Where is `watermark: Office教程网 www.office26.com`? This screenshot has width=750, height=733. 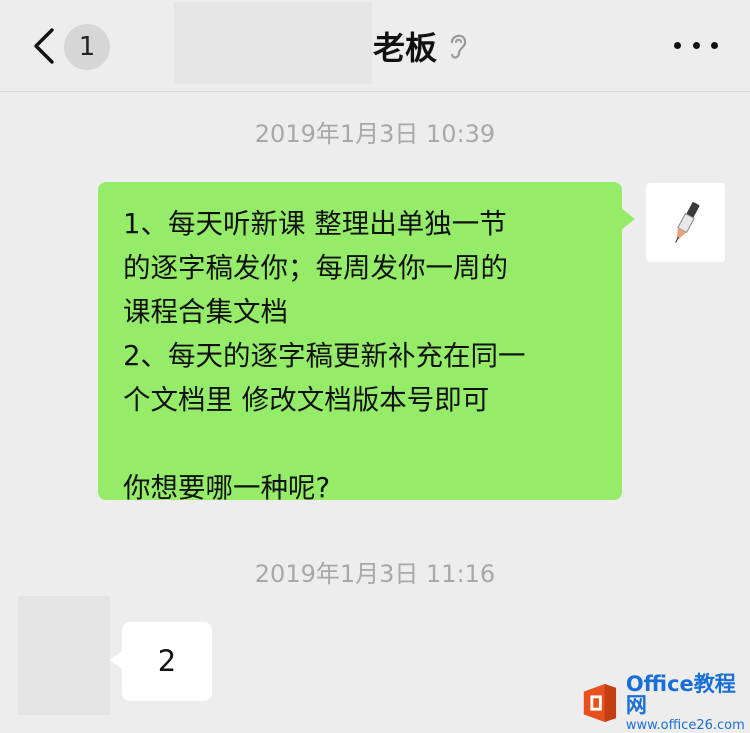
watermark: Office教程网 www.office26.com is located at coordinates (665, 703).